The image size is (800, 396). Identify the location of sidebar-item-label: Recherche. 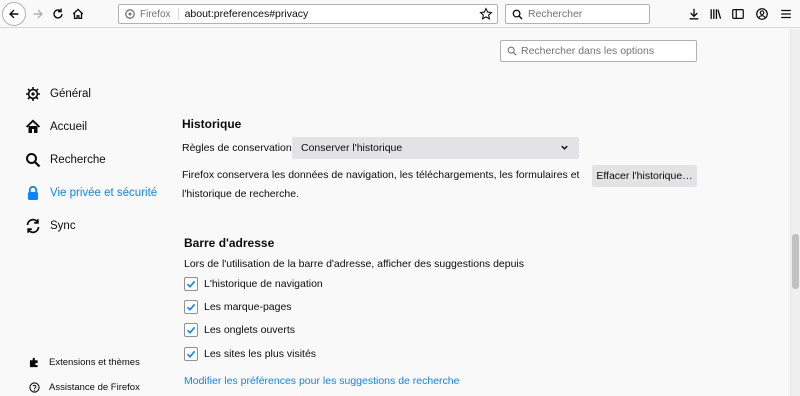
(78, 160).